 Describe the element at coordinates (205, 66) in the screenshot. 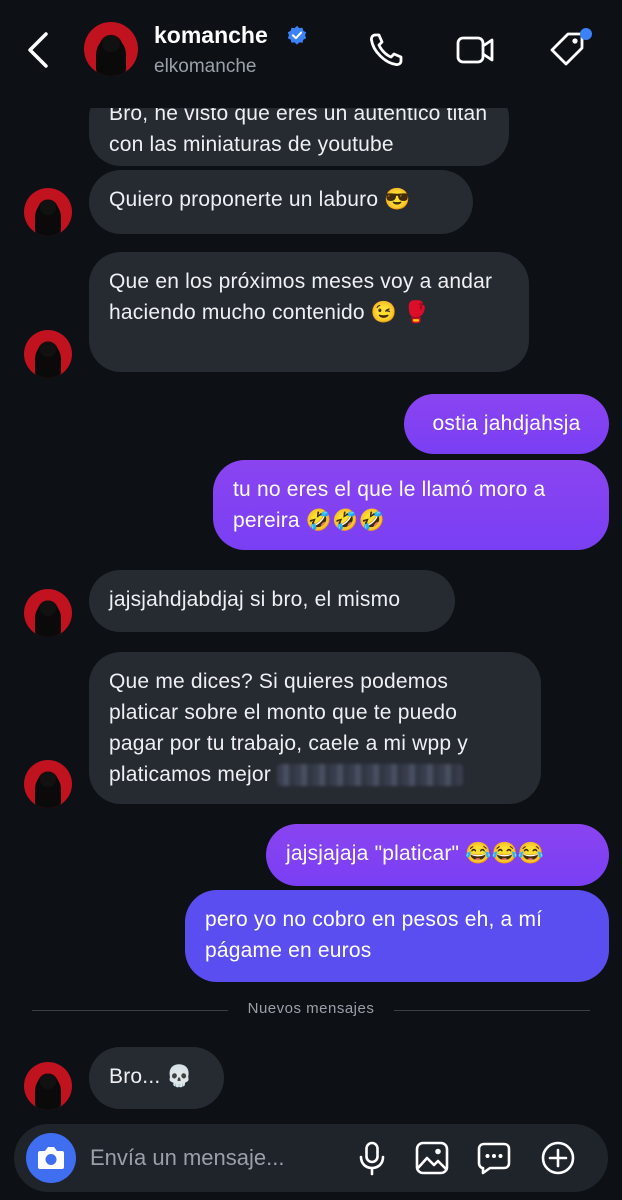

I see `contact-username: elkomanche` at that location.